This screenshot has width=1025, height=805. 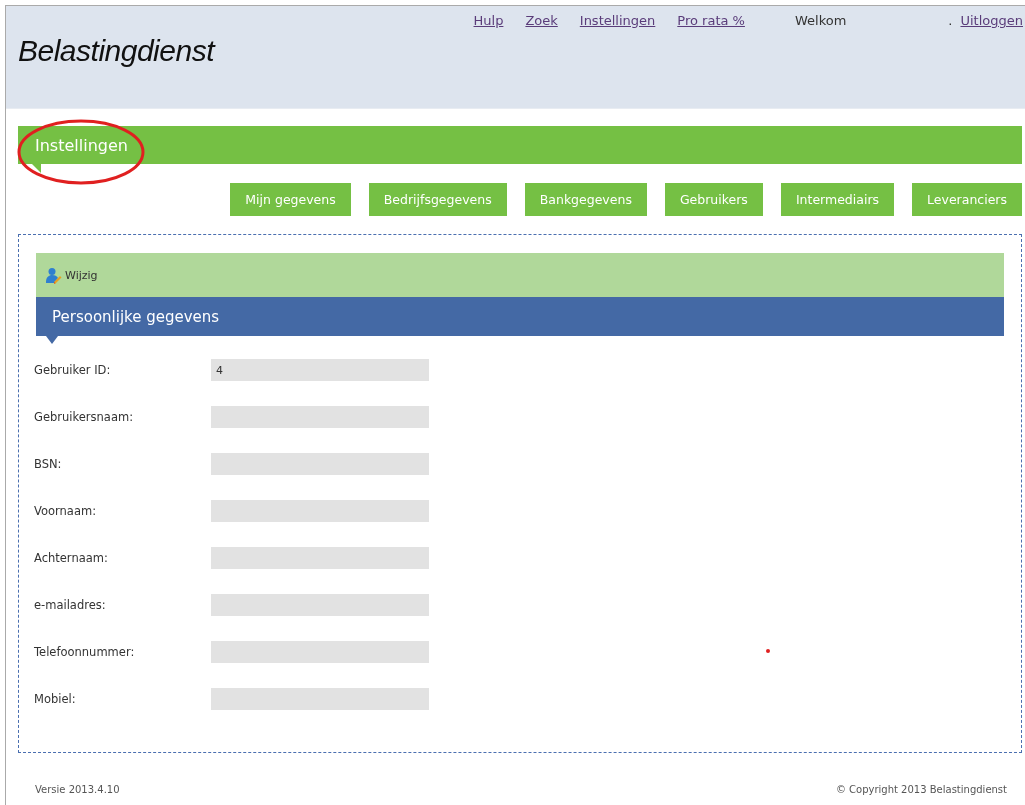 I want to click on user-edit-icon, so click(x=53, y=275).